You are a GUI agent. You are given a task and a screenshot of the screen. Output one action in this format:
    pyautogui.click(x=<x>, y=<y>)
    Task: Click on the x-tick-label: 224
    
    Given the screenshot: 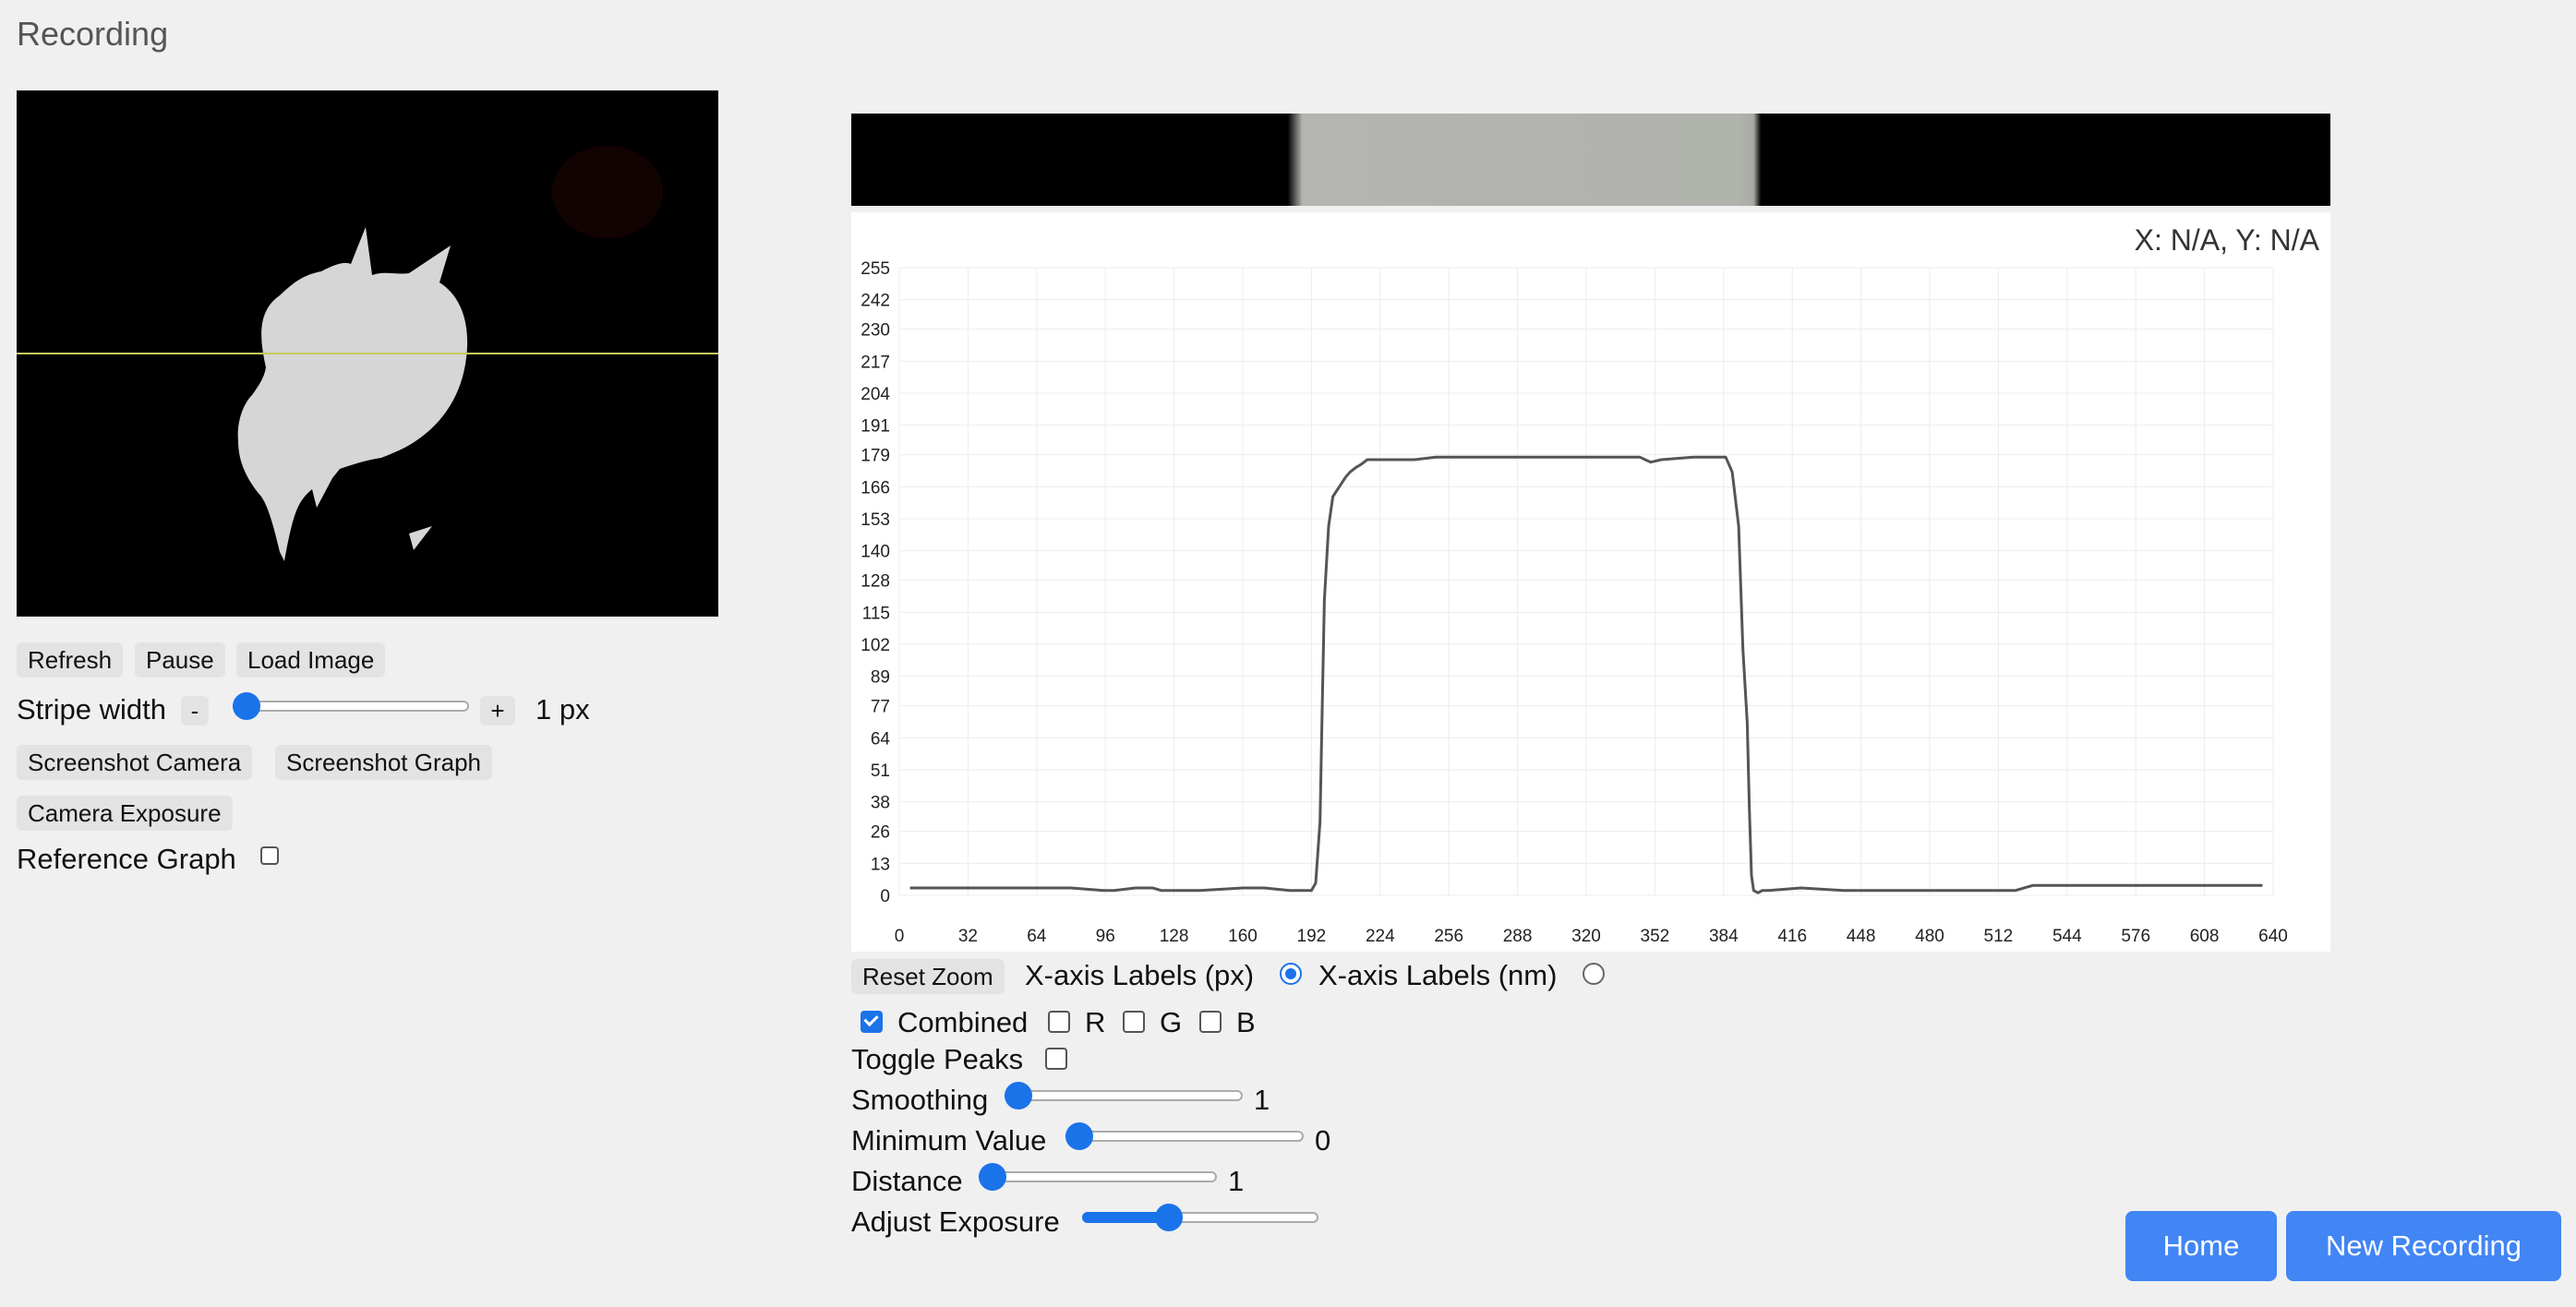 What is the action you would take?
    pyautogui.click(x=1380, y=936)
    